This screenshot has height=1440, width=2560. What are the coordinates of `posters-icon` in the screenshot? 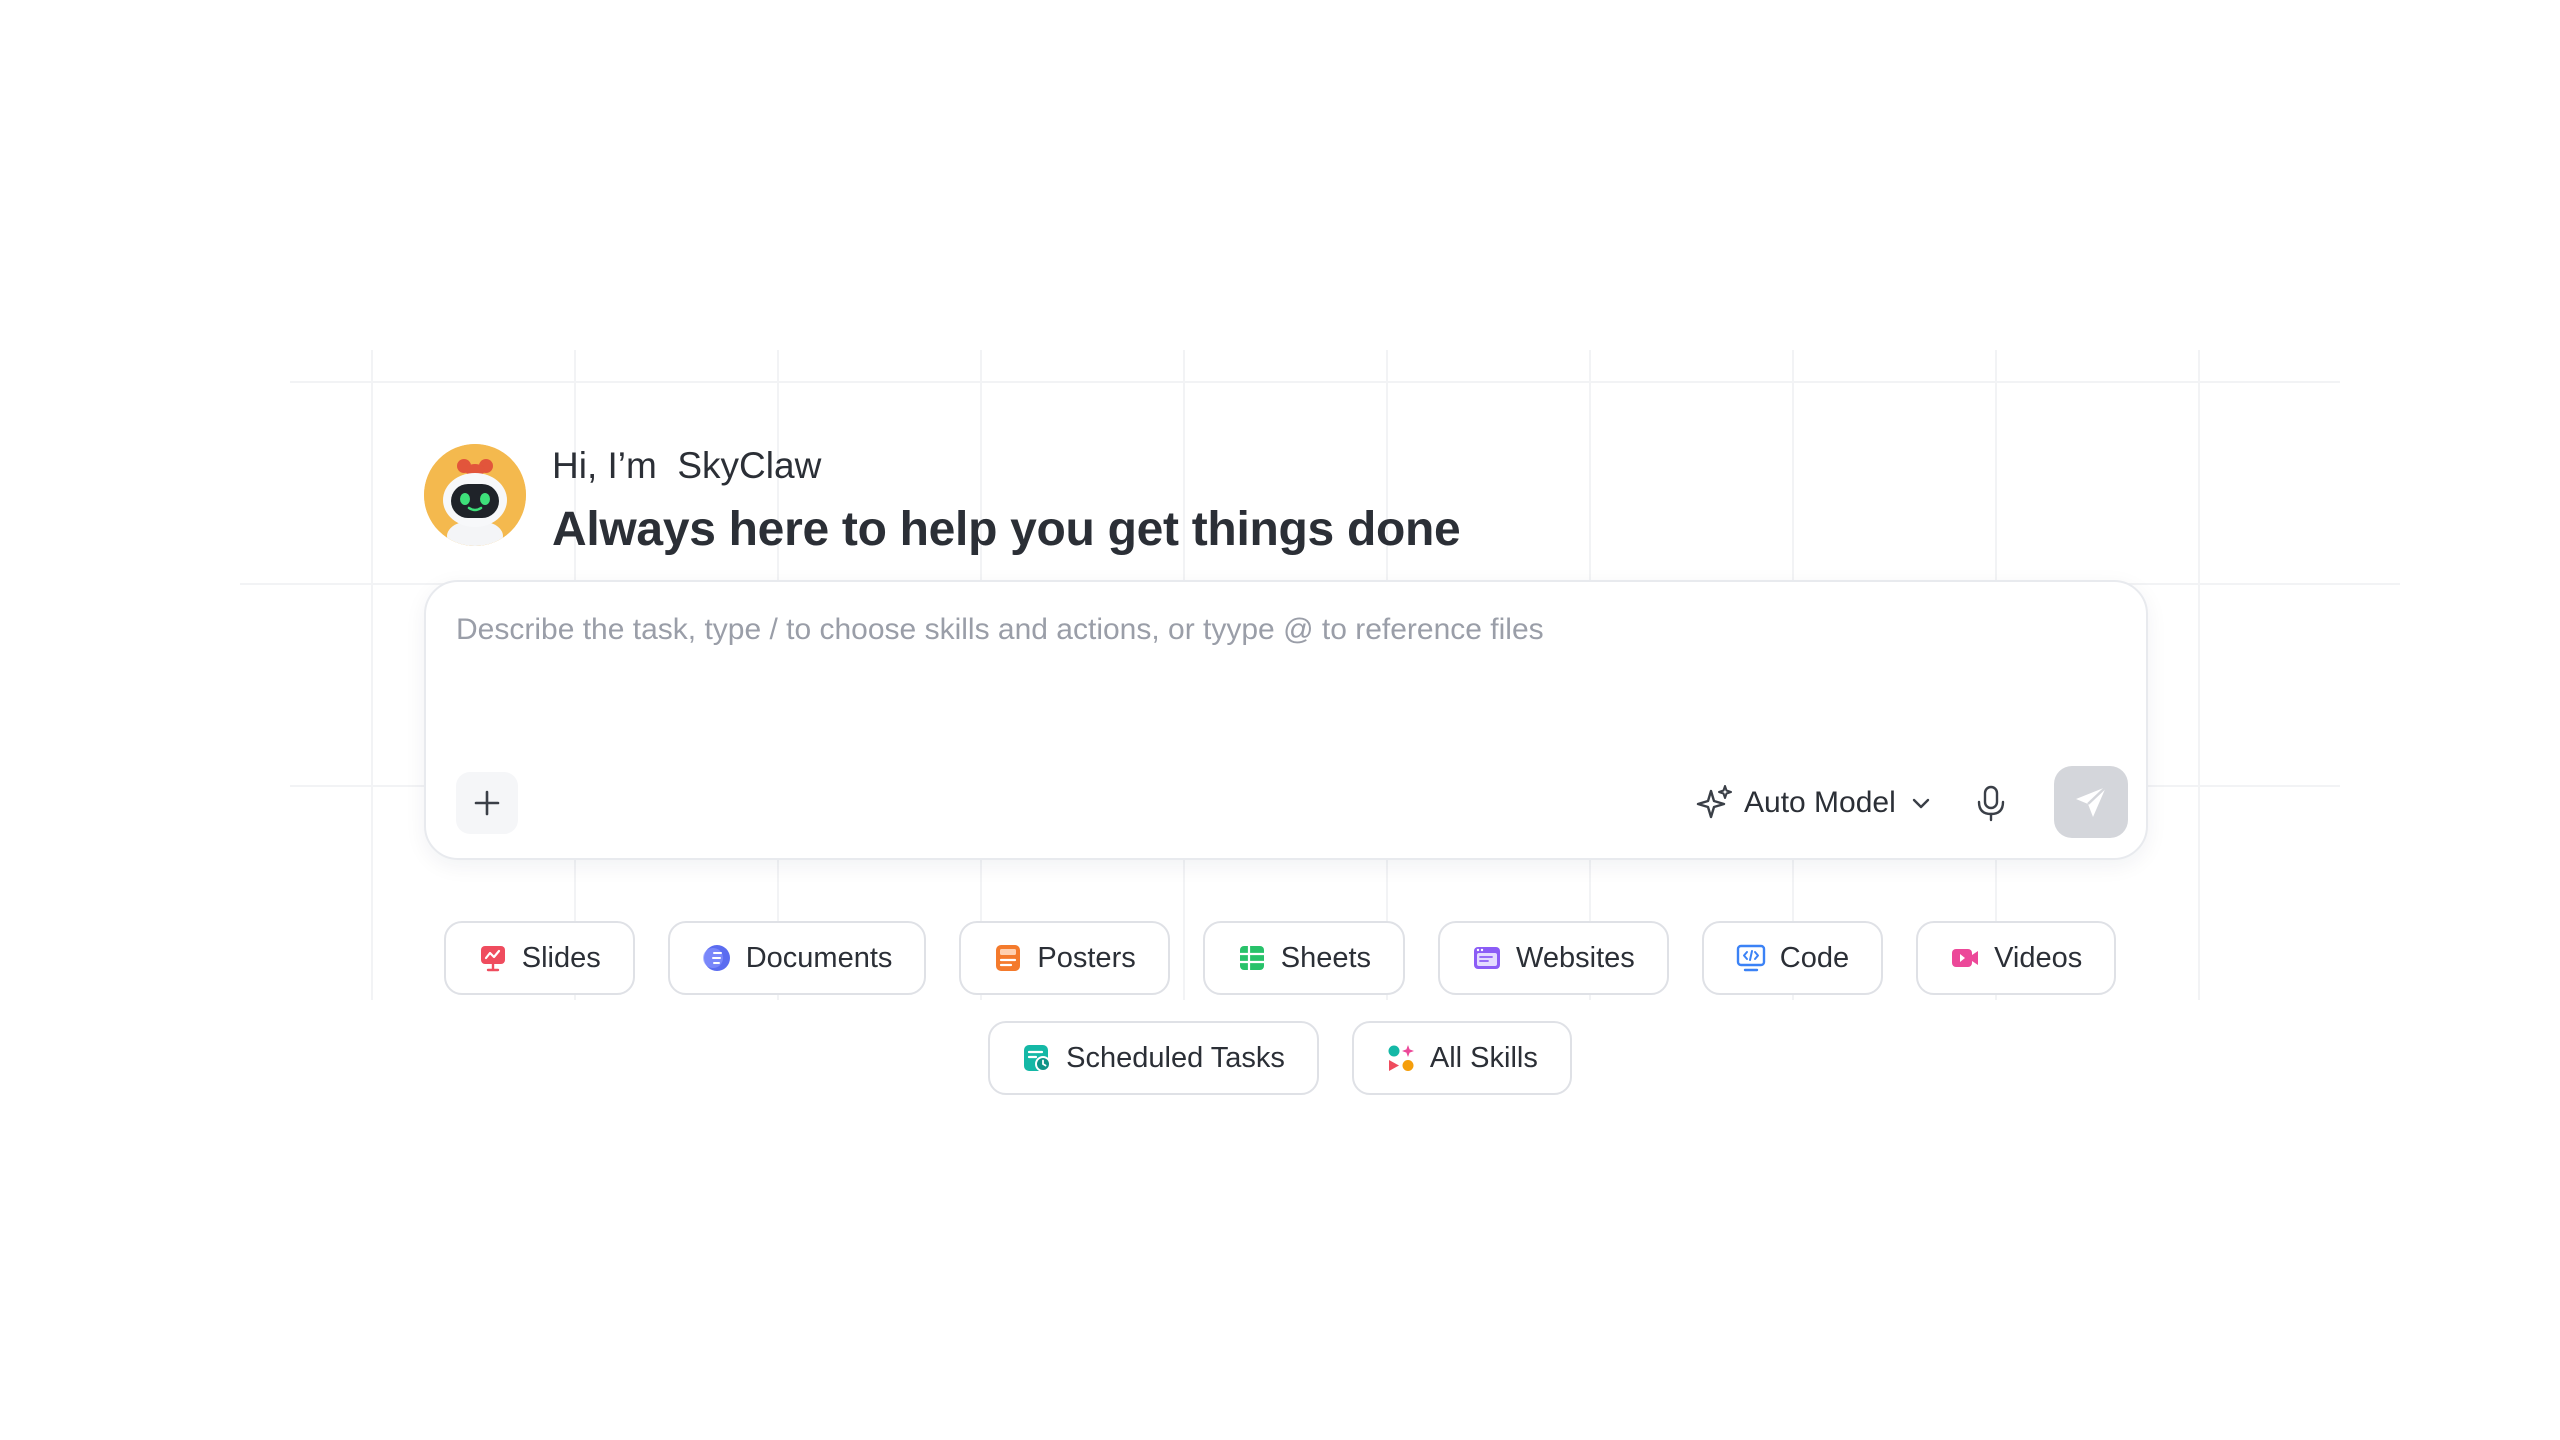 It's located at (1008, 958).